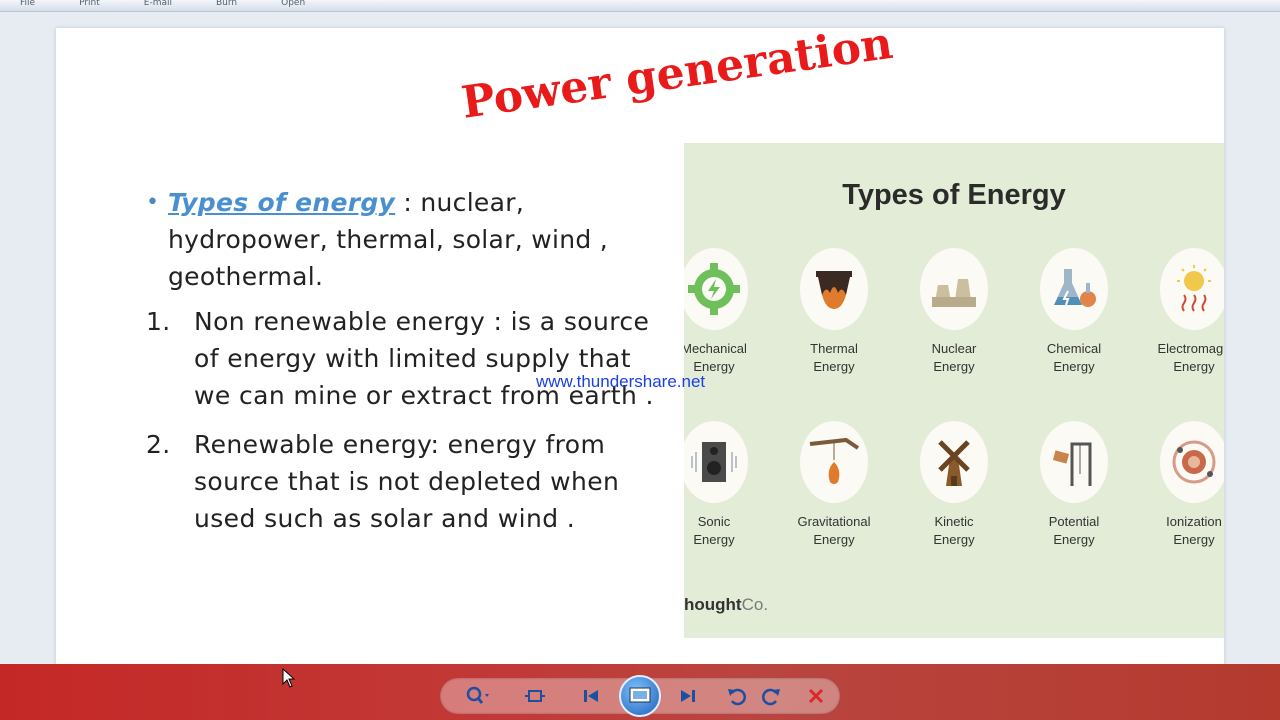  I want to click on infographic-title: Types of Energy, so click(954, 195).